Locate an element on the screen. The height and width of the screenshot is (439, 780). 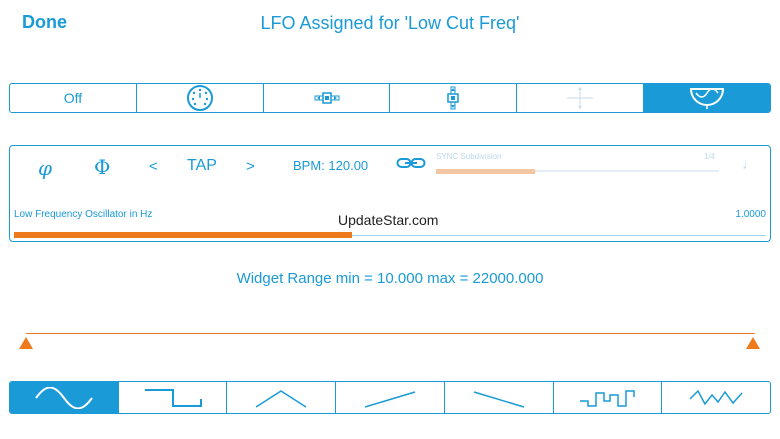
waveform-triangle-button is located at coordinates (282, 397).